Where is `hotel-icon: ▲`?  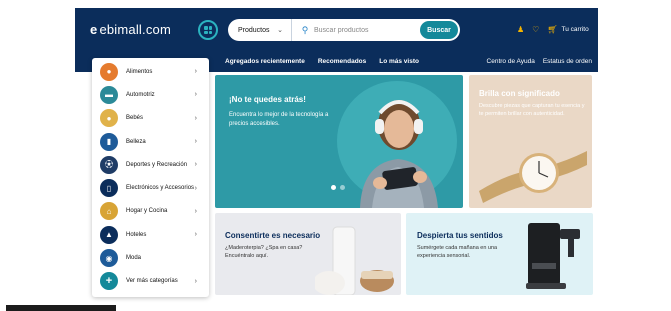
hotel-icon: ▲ is located at coordinates (109, 234).